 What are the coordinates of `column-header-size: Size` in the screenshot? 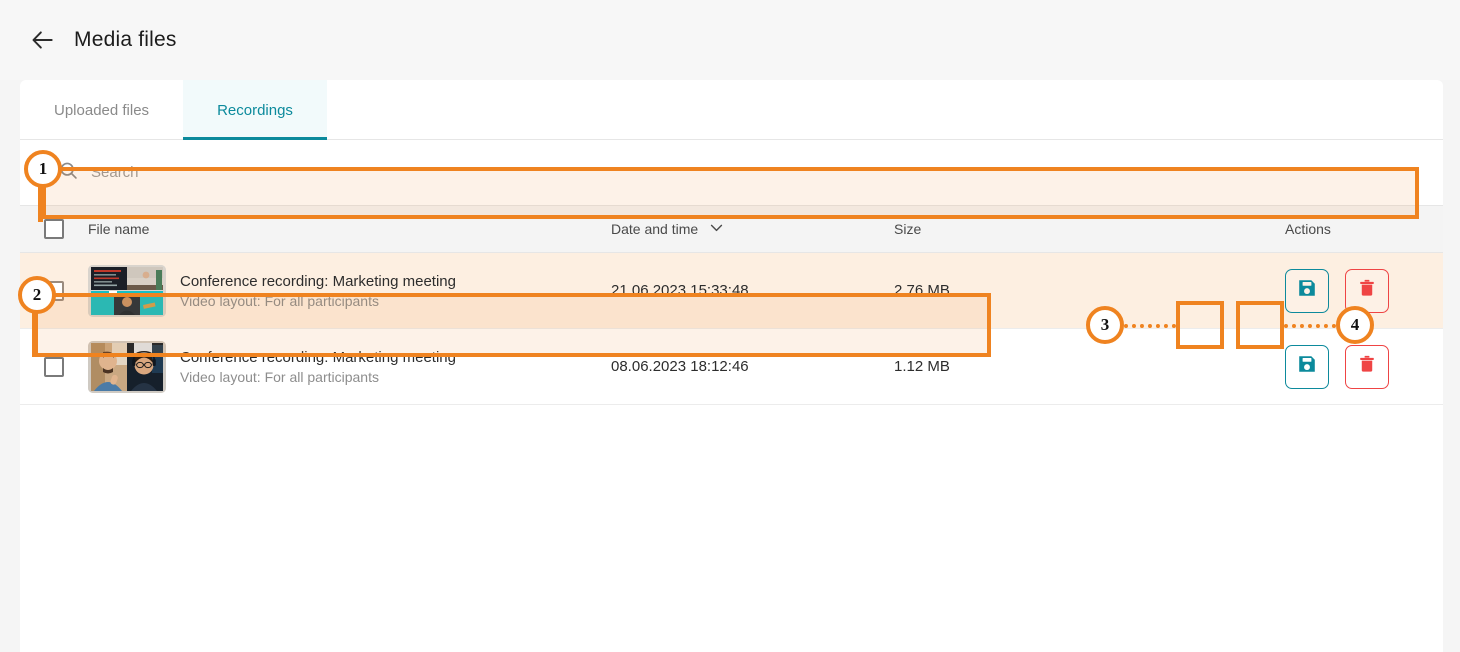 It's located at (1035, 229).